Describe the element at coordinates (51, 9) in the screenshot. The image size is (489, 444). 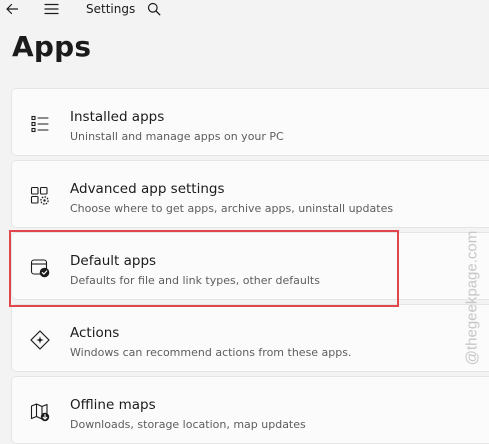
I see `hamburger-menu-icon` at that location.